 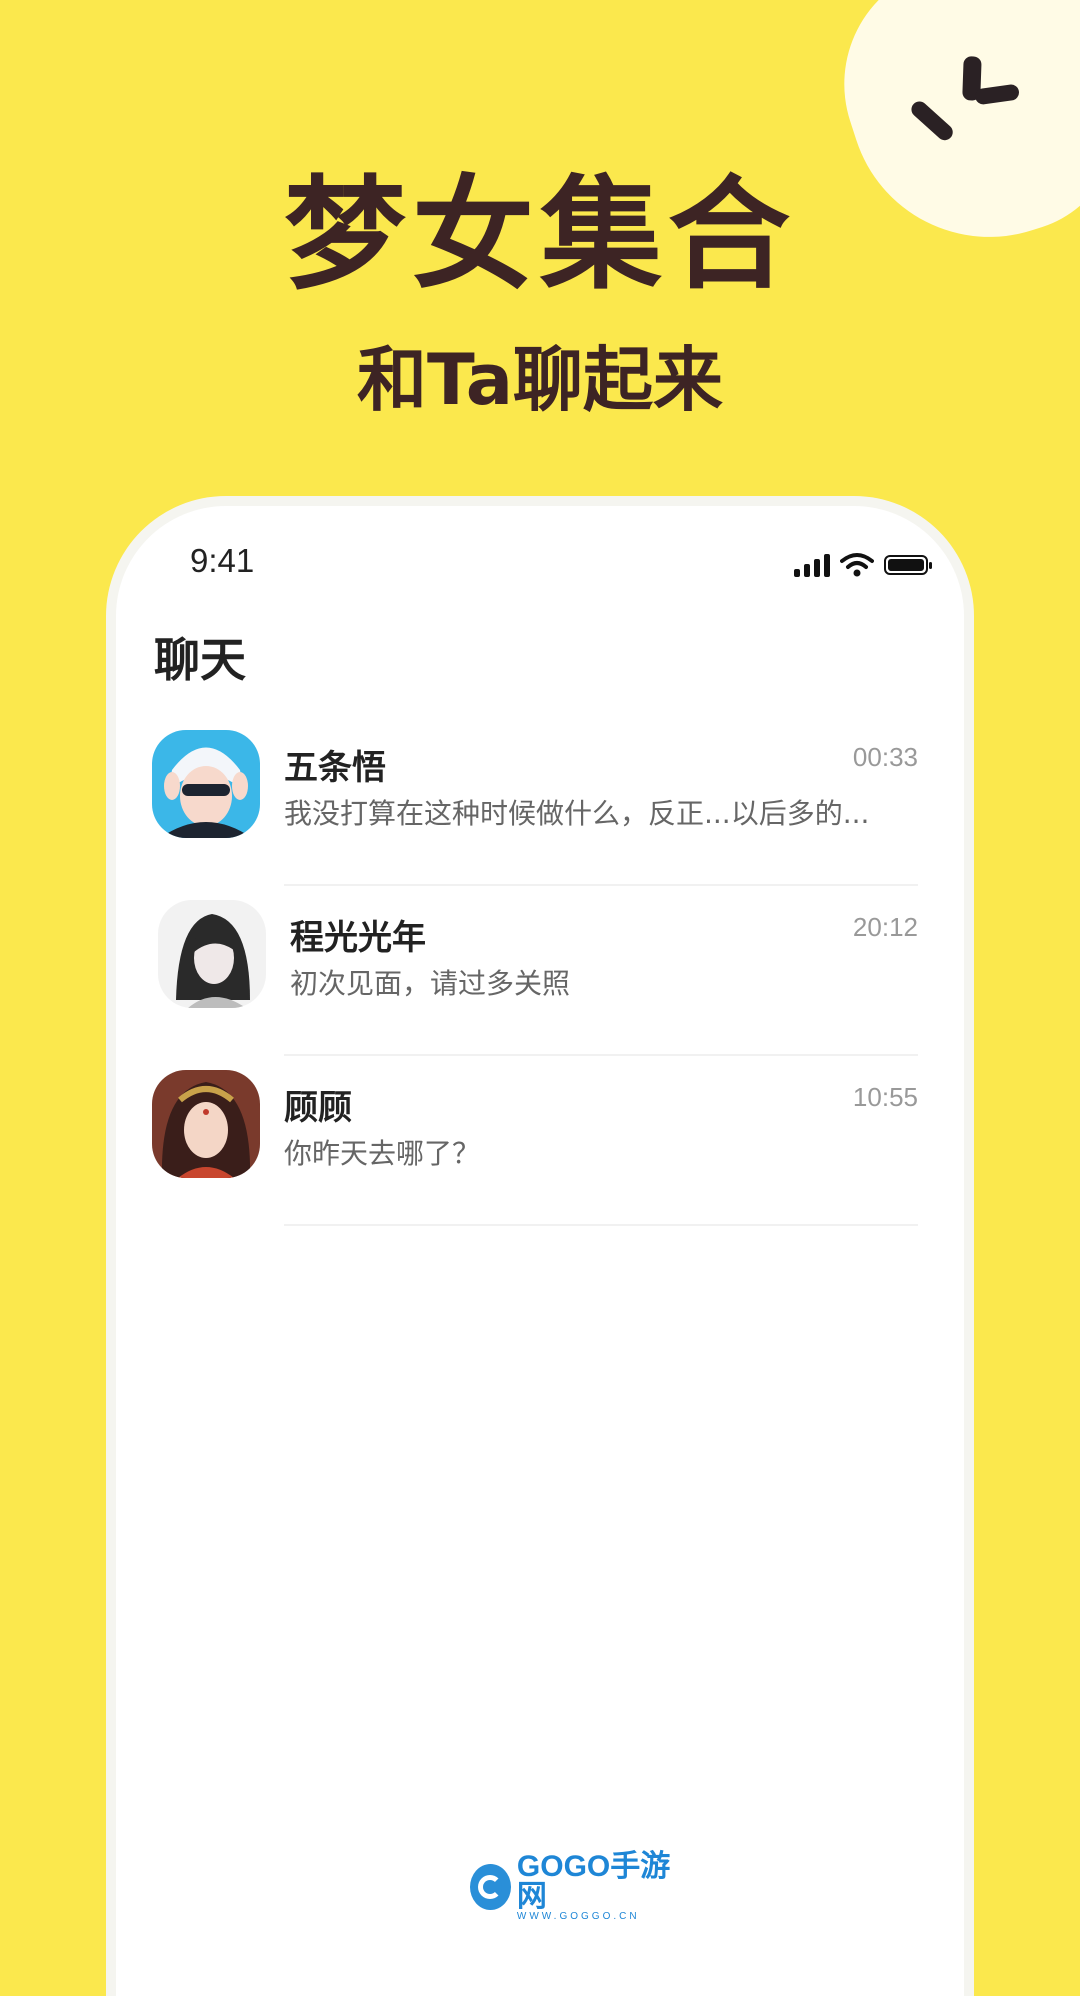 What do you see at coordinates (358, 938) in the screenshot?
I see `chat-name: 程光光年` at bounding box center [358, 938].